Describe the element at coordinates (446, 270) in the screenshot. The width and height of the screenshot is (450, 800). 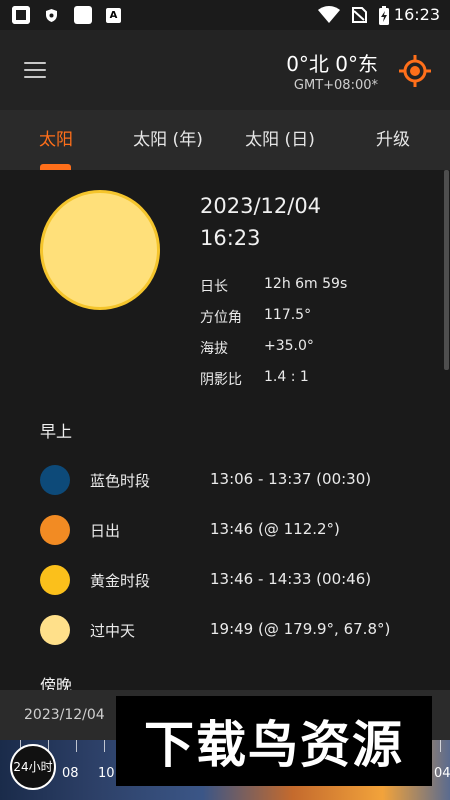
I see `content-scrollbar` at that location.